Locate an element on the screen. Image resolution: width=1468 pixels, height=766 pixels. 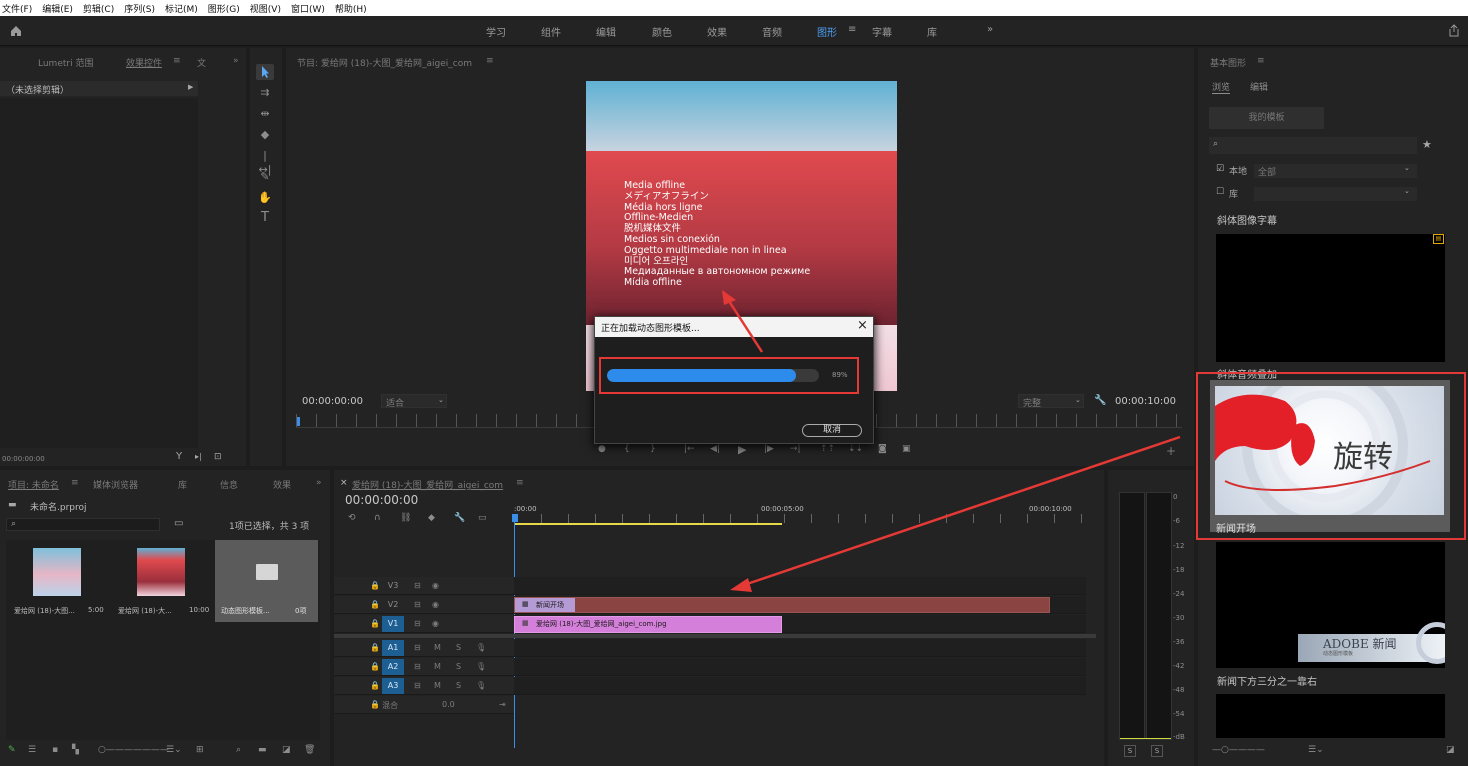
panel-tab-text: 文 is located at coordinates (201, 62).